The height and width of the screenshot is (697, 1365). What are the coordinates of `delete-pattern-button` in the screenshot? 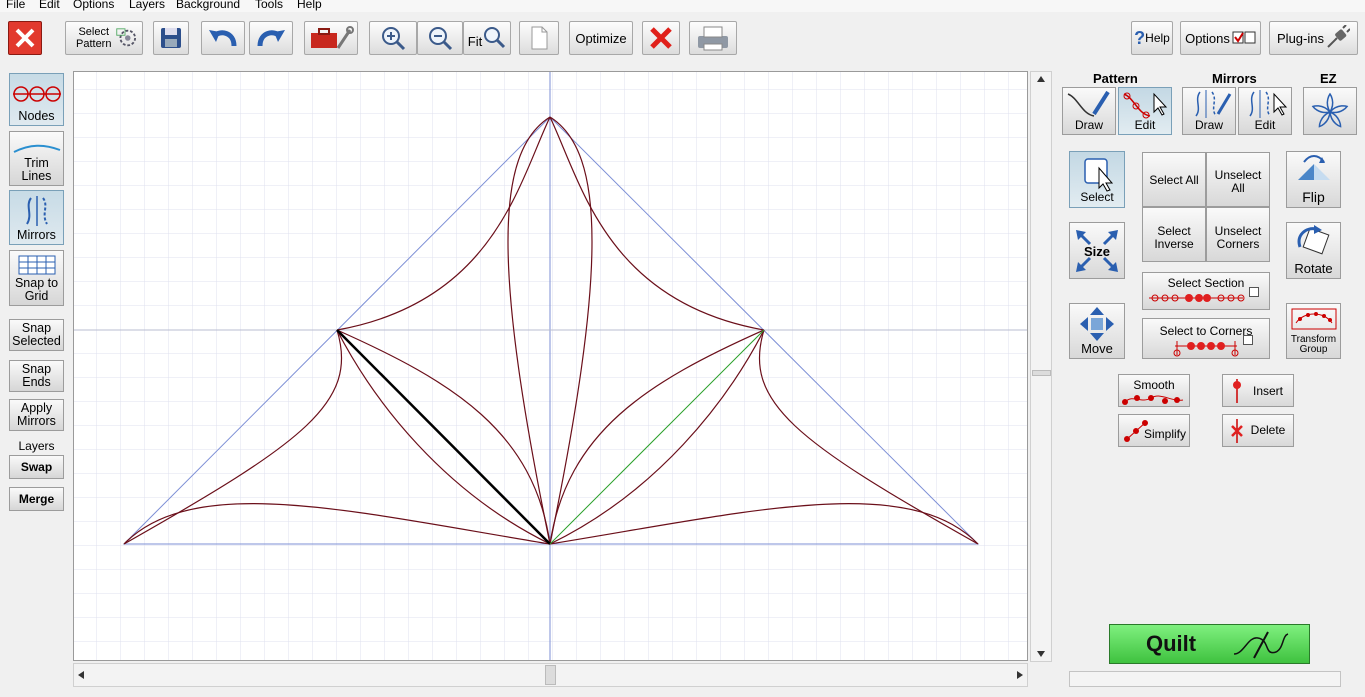 It's located at (661, 38).